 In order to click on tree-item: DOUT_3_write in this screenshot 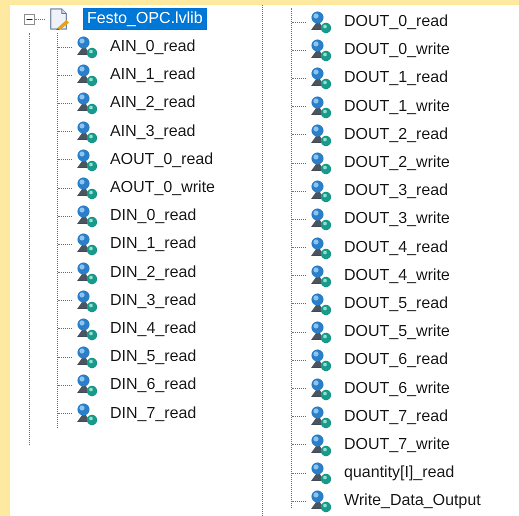, I will do `click(397, 219)`.